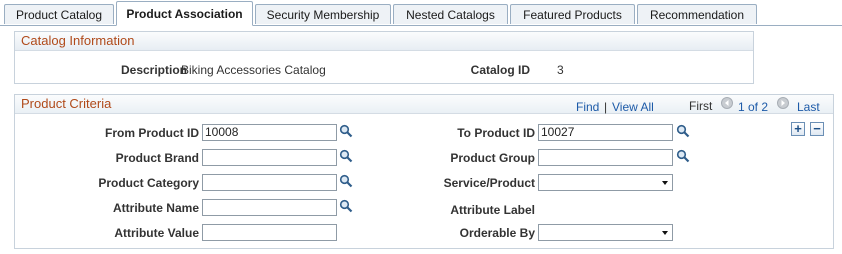 The height and width of the screenshot is (254, 842). Describe the element at coordinates (269, 132) in the screenshot. I see `from-product-id-input: 10008` at that location.